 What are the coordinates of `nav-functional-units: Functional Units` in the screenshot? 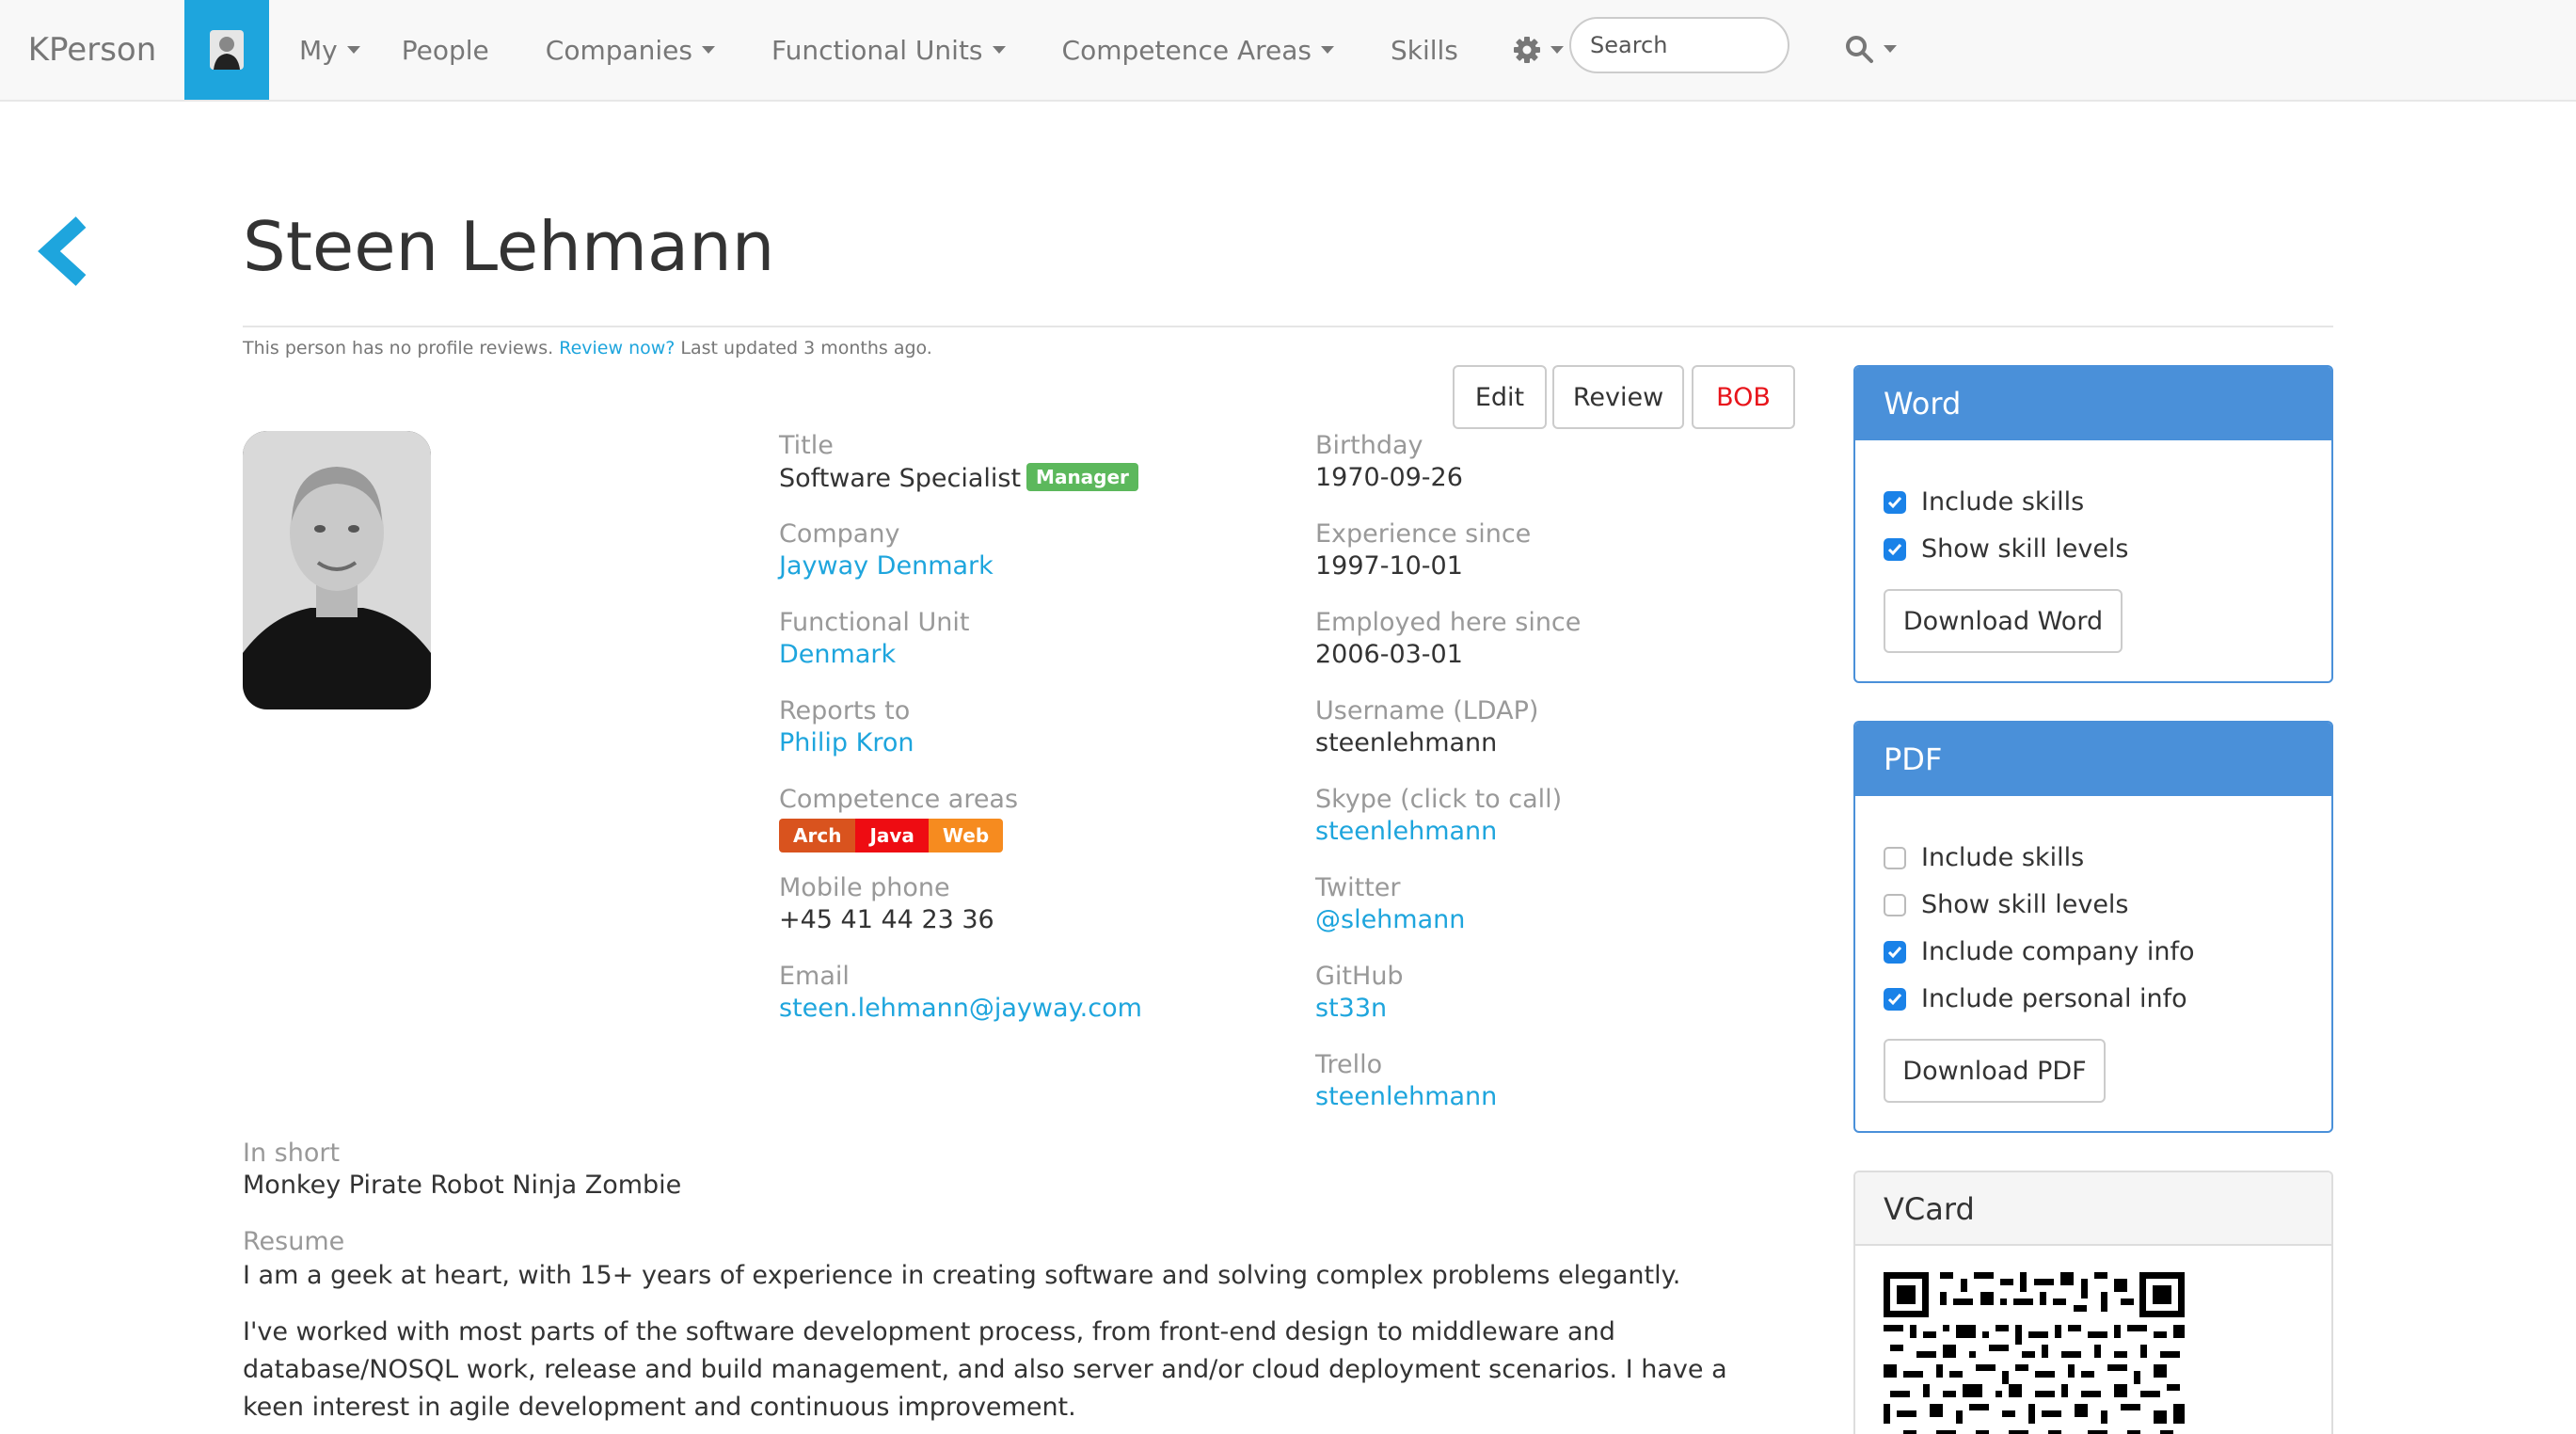 It's located at (888, 50).